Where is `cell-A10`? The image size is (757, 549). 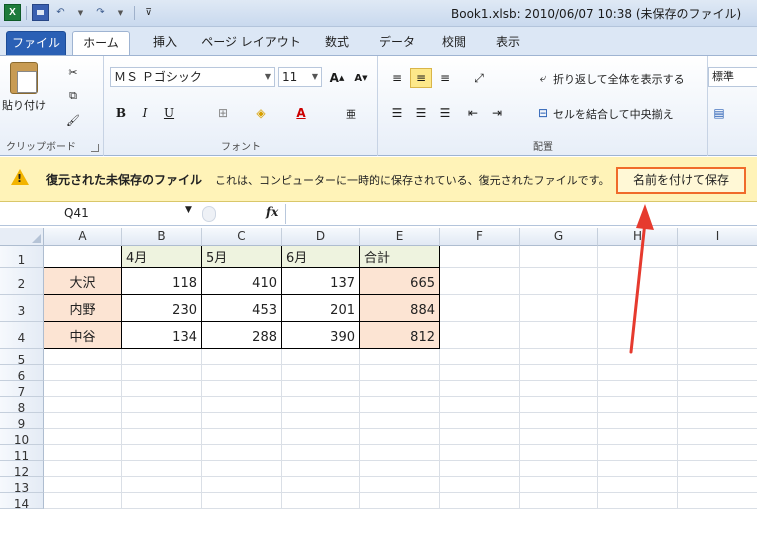 cell-A10 is located at coordinates (83, 437).